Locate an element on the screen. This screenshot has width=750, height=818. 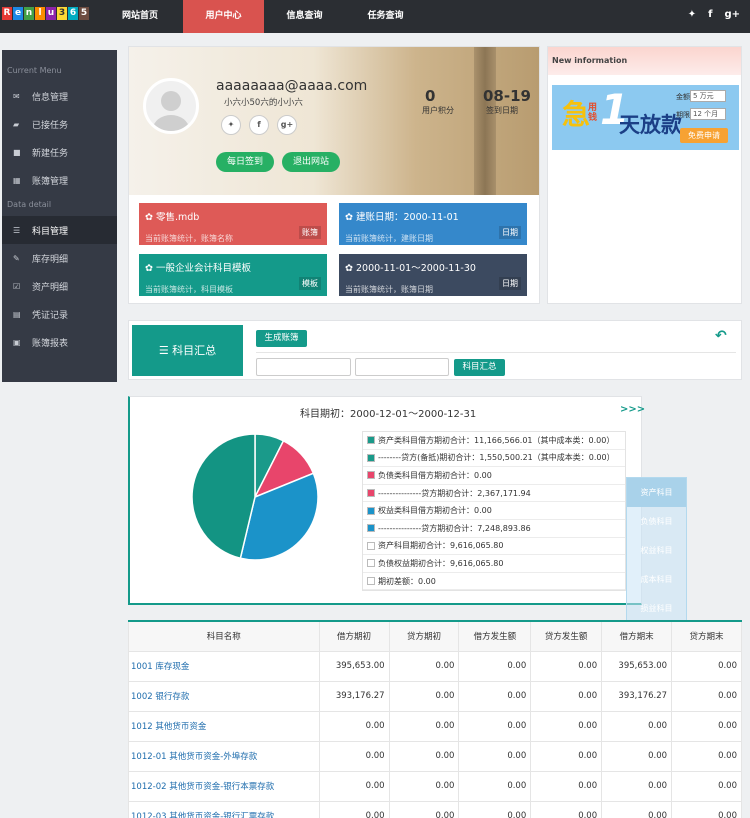
site-logo: R e n l u 3 6 5 is located at coordinates (46, 16).